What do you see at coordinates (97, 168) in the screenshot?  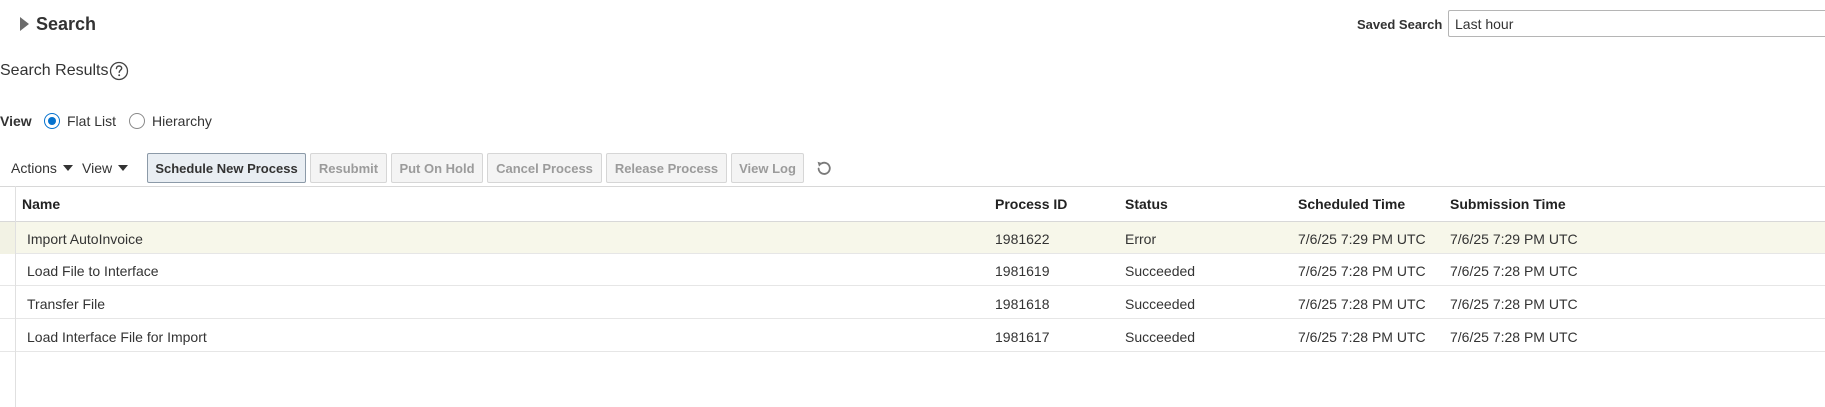 I see `view-menu-label: View` at bounding box center [97, 168].